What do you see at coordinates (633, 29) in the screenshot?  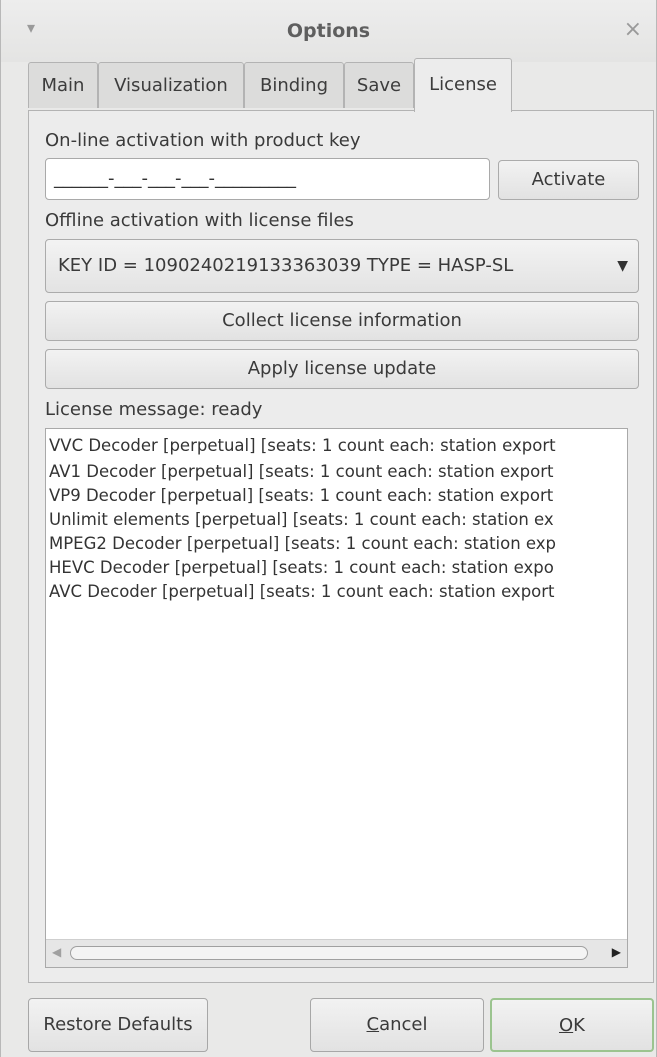 I see `close-icon: ×` at bounding box center [633, 29].